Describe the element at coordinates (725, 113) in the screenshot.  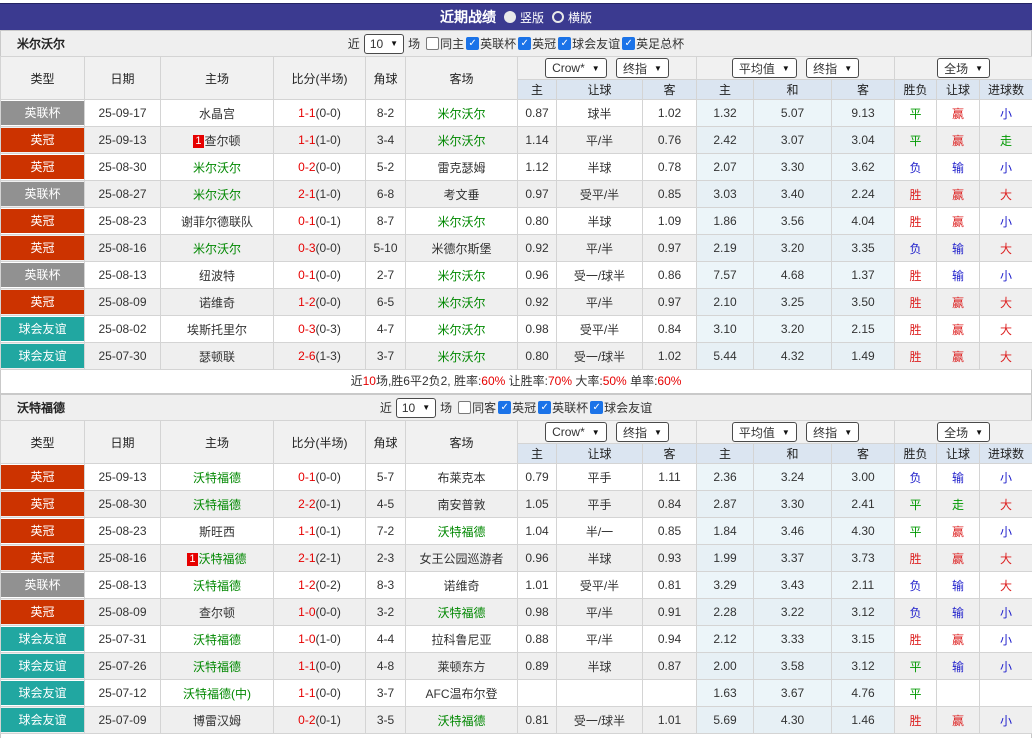
I see `avg-home: 1.32` at that location.